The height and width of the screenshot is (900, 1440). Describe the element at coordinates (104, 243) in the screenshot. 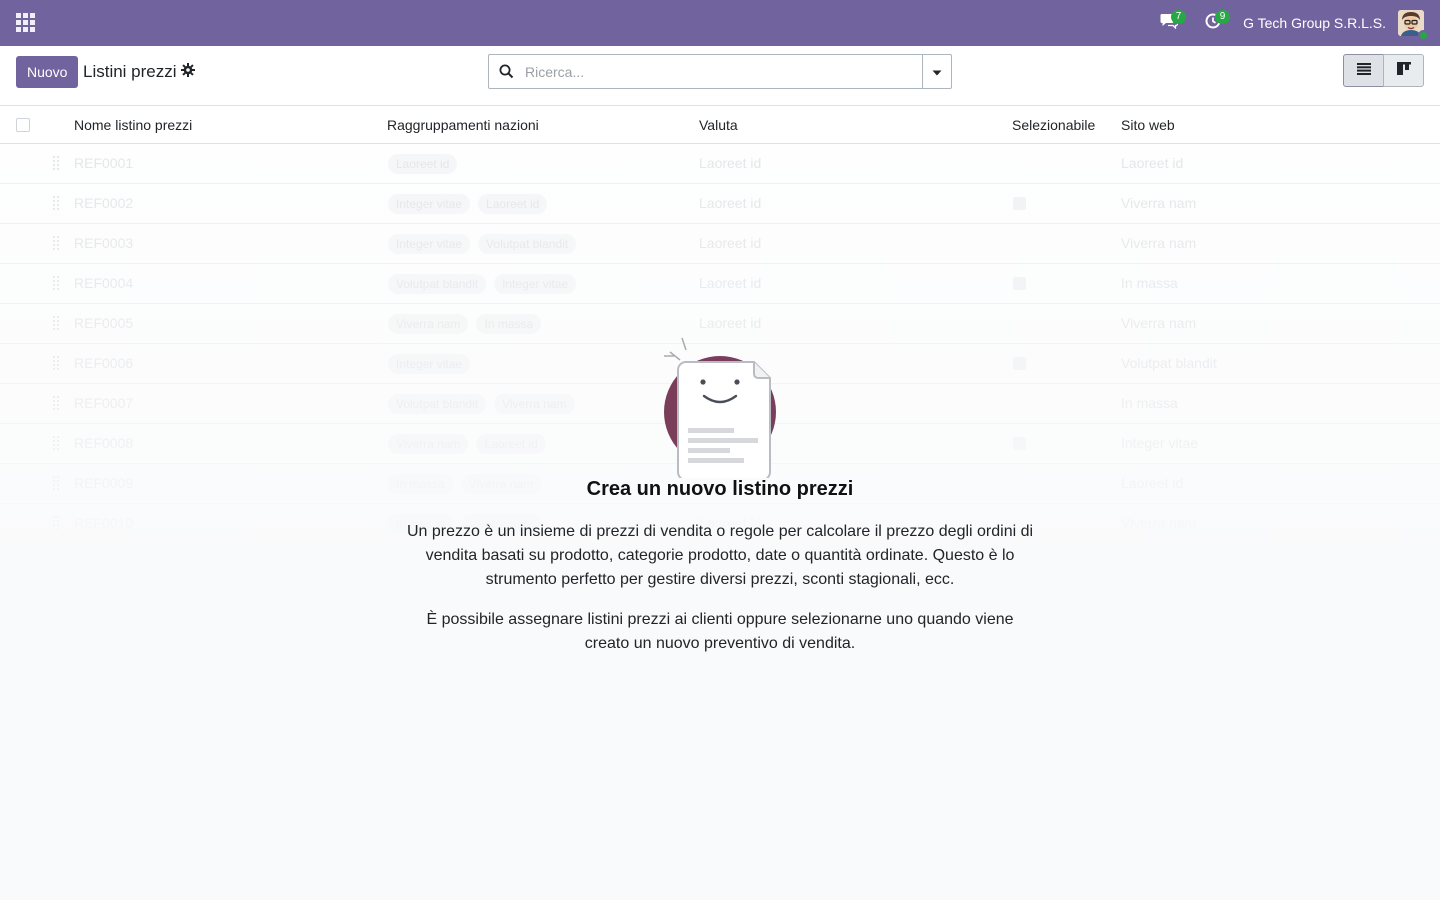

I see `pricelist-name-cell: REF0003` at that location.